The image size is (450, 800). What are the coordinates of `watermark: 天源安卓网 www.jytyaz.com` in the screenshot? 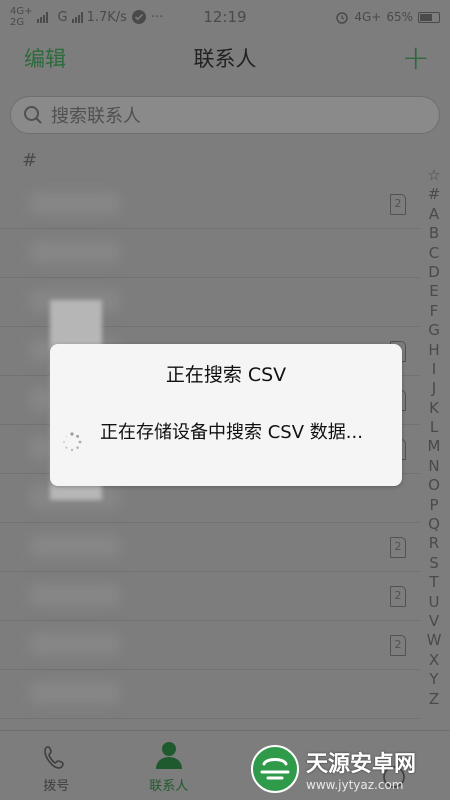 It's located at (350, 769).